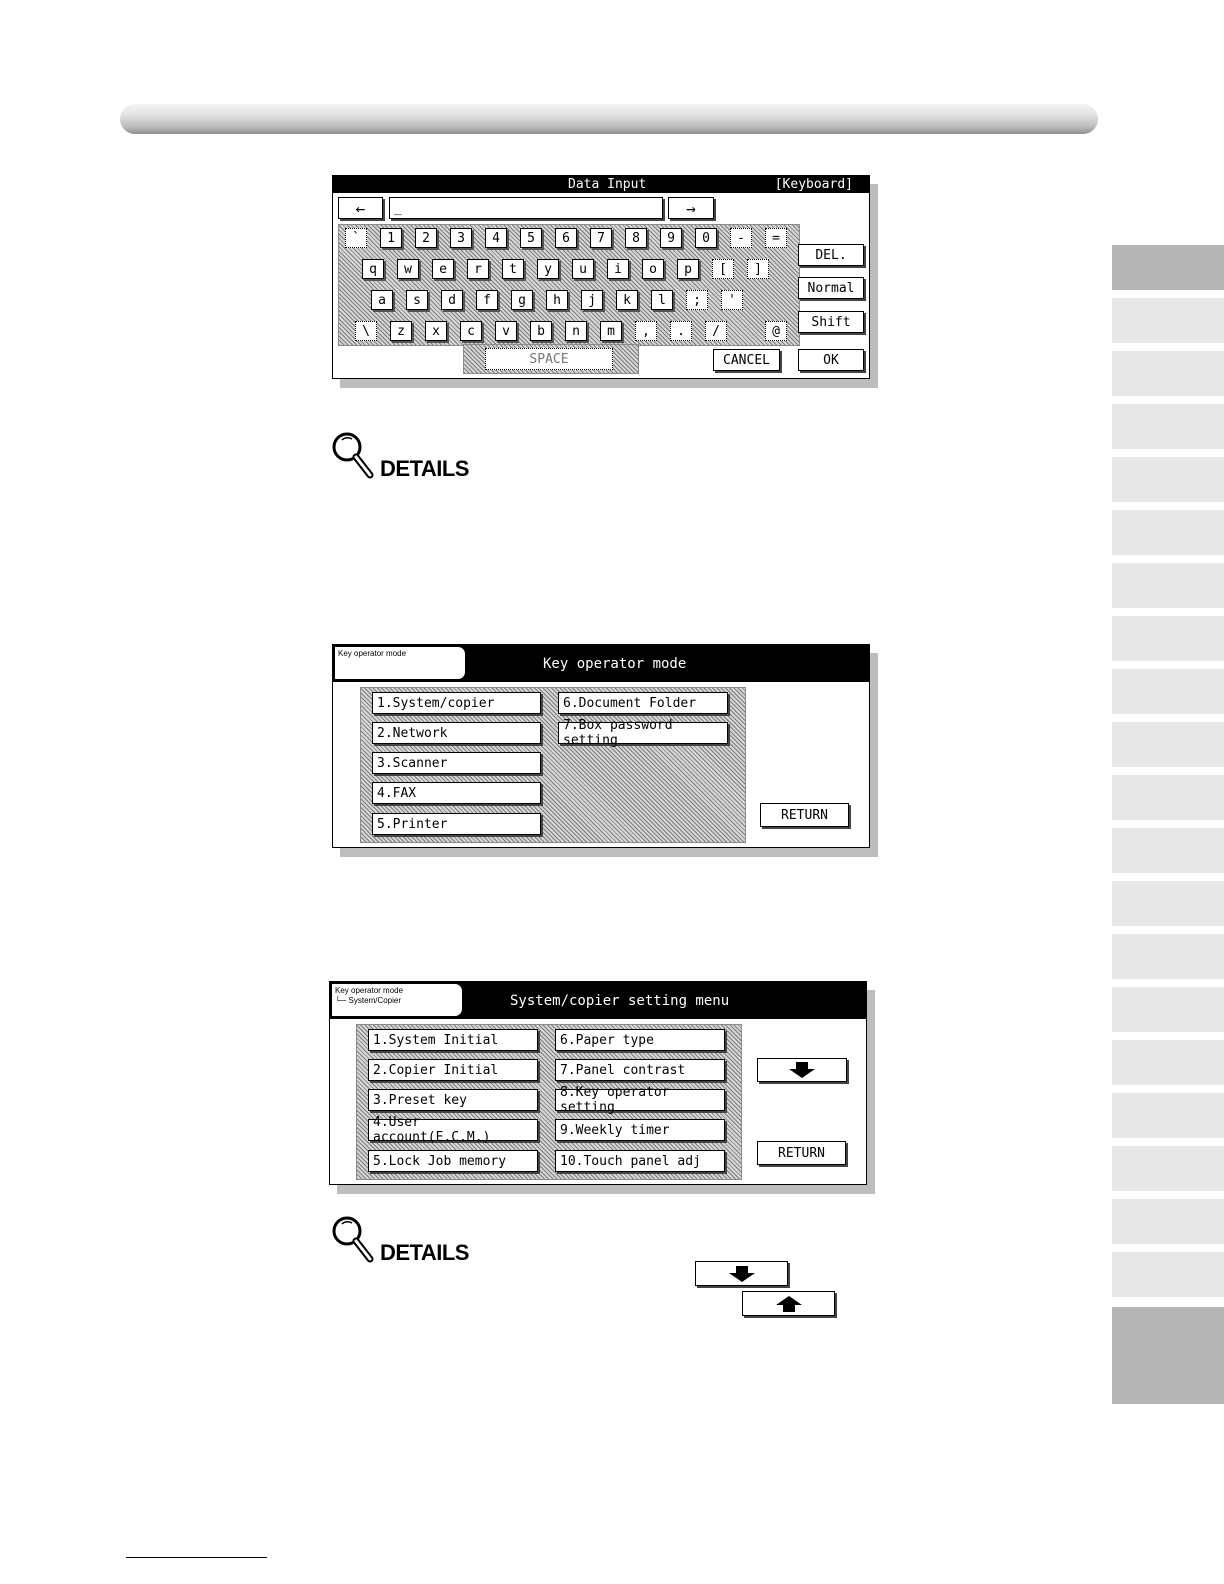  I want to click on key-q: q, so click(373, 269).